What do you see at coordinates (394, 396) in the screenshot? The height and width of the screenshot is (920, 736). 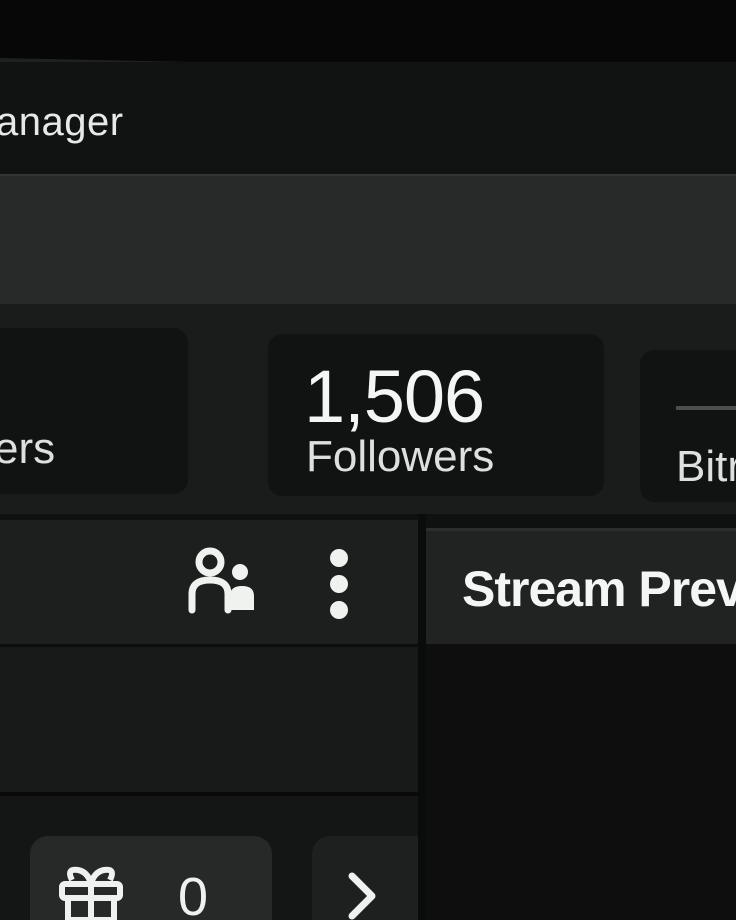 I see `stat-value-followers: 1,506` at bounding box center [394, 396].